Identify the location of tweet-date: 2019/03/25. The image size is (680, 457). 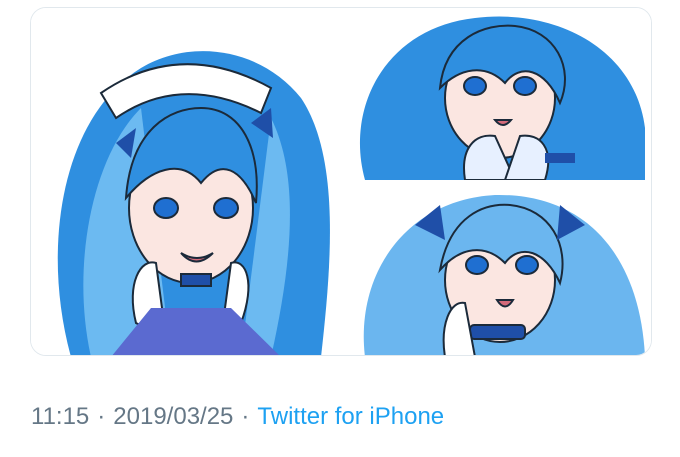
(173, 416).